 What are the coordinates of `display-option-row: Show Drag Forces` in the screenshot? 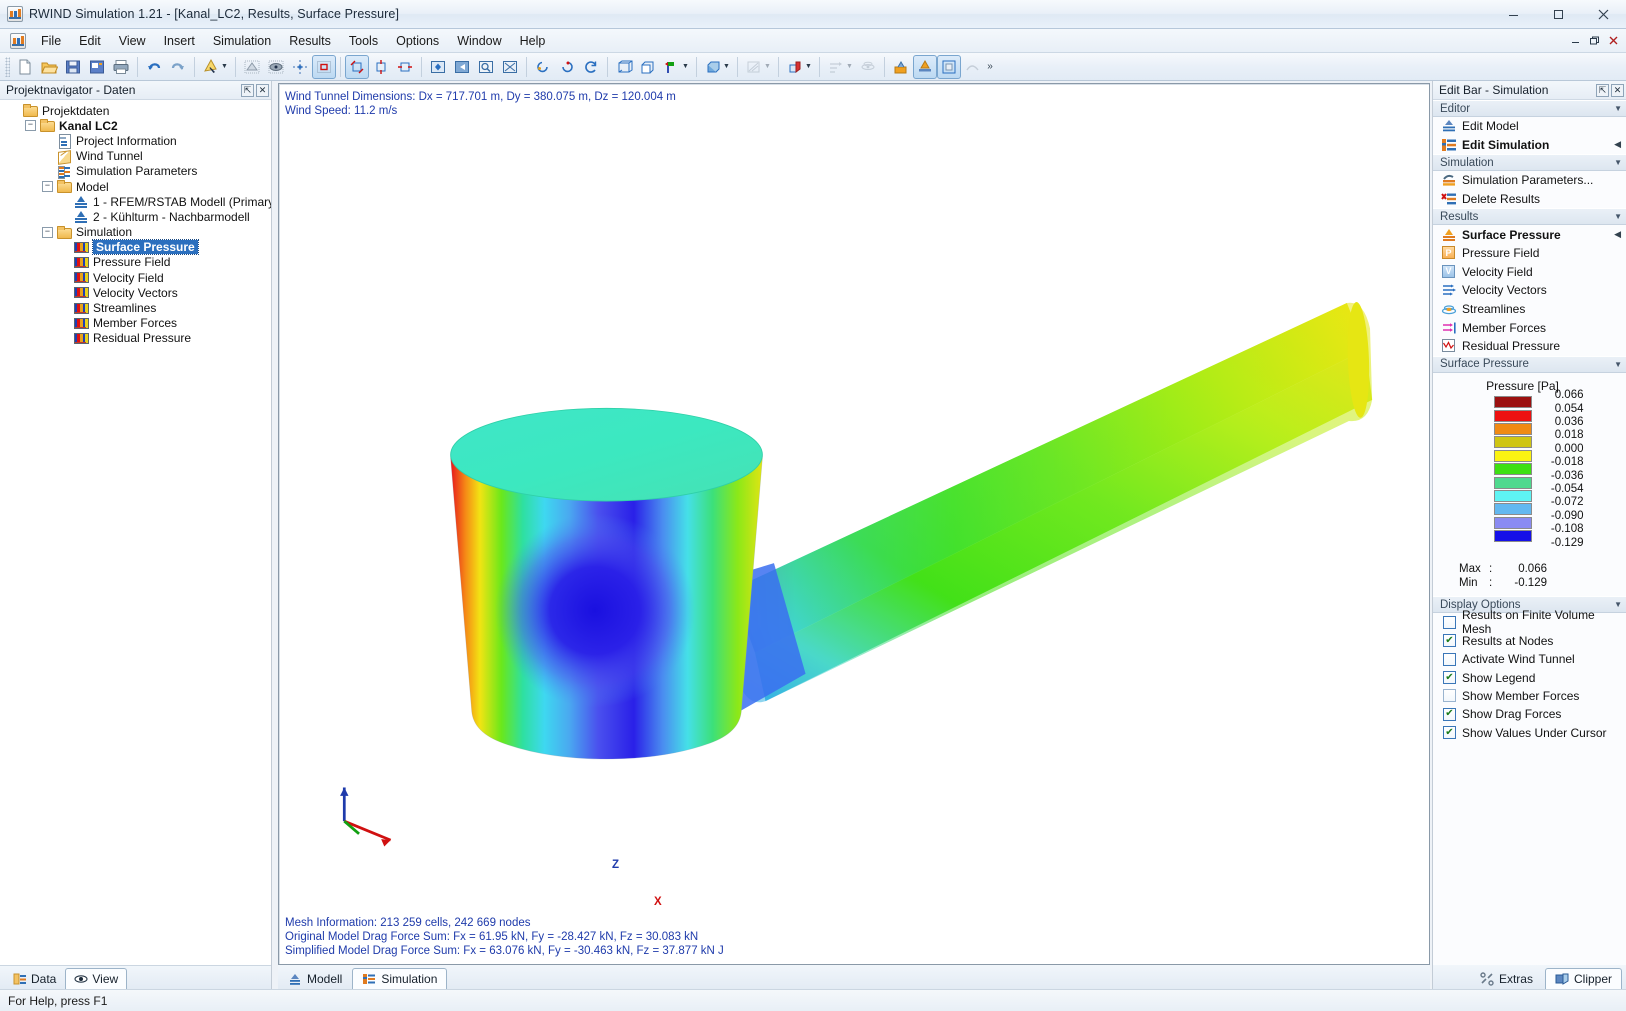 It's located at (1529, 714).